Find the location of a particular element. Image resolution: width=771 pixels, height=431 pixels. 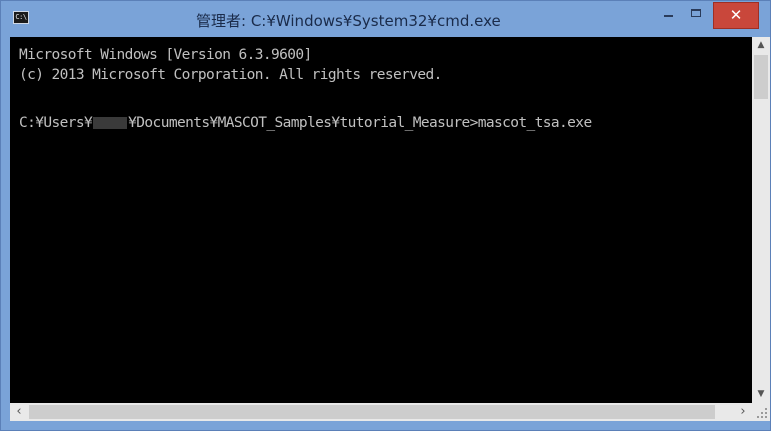

prompt-path-prefix: C:¥Users¥ is located at coordinates (56, 123).